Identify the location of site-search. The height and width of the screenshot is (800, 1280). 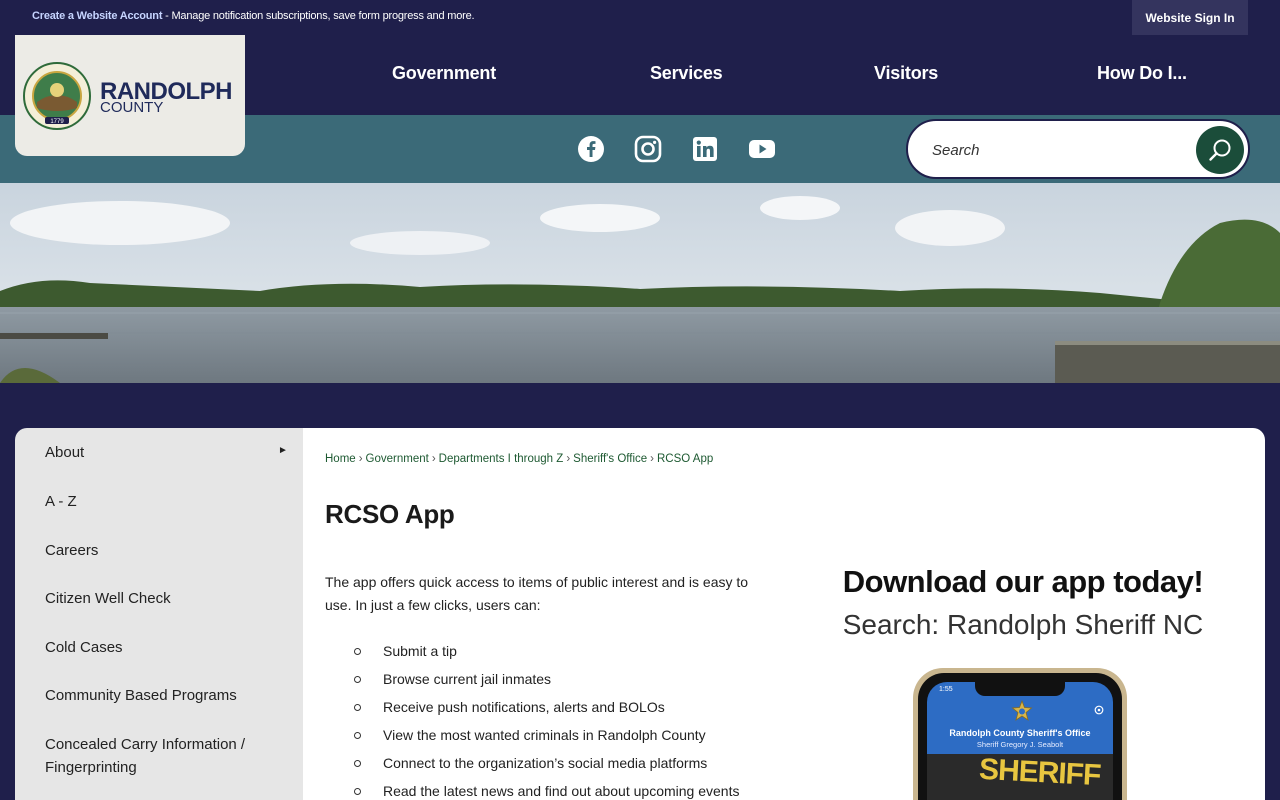
(1078, 149).